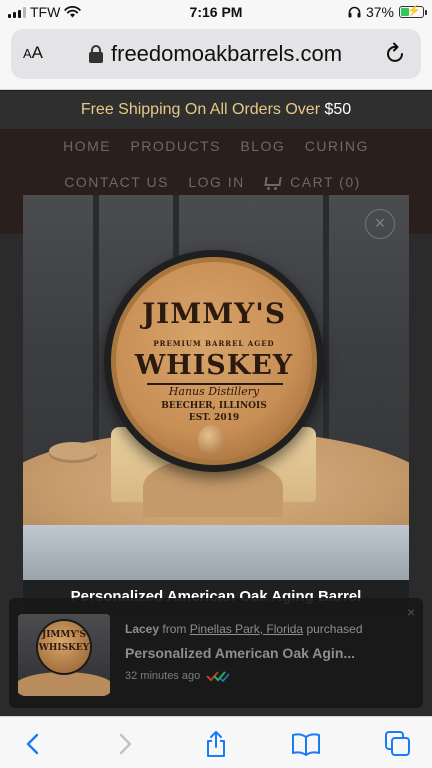 This screenshot has width=432, height=768. What do you see at coordinates (218, 676) in the screenshot?
I see `verified-check-icon` at bounding box center [218, 676].